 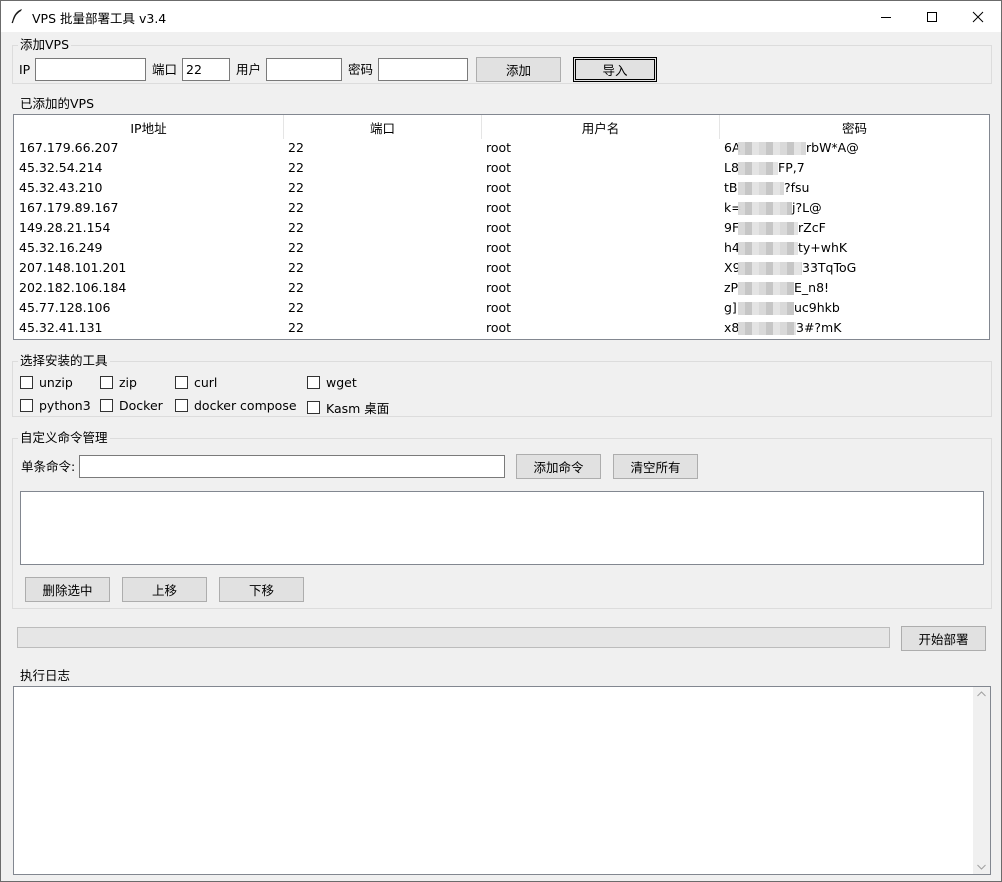 I want to click on clear-all-button: 清空所有, so click(x=655, y=466).